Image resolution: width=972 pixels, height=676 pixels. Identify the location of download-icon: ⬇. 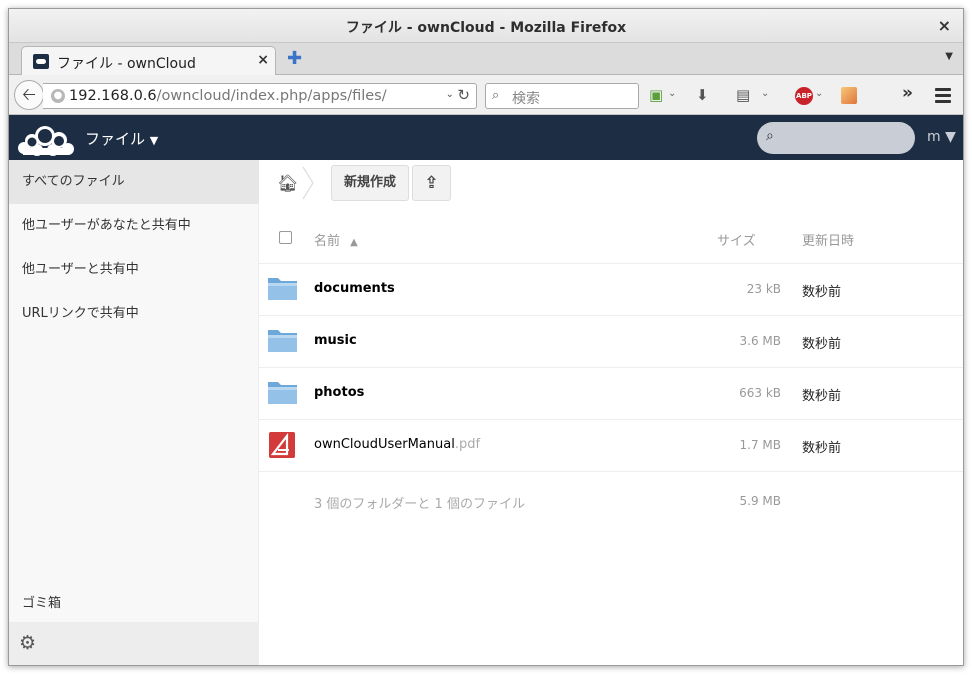
(702, 95).